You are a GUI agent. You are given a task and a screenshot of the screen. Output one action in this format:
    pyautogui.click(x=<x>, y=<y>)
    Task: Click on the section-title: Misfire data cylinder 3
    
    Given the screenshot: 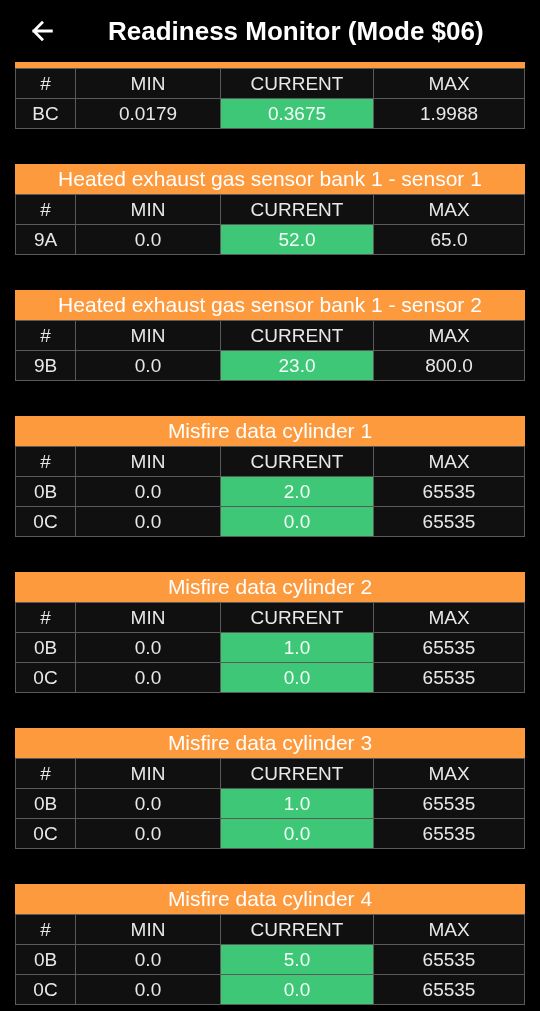 What is the action you would take?
    pyautogui.click(x=270, y=743)
    